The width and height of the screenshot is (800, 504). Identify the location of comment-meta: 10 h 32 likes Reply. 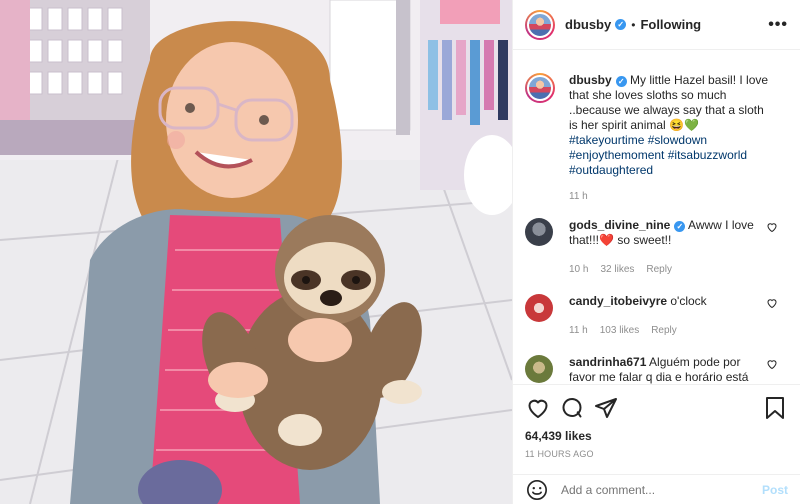
(662, 269).